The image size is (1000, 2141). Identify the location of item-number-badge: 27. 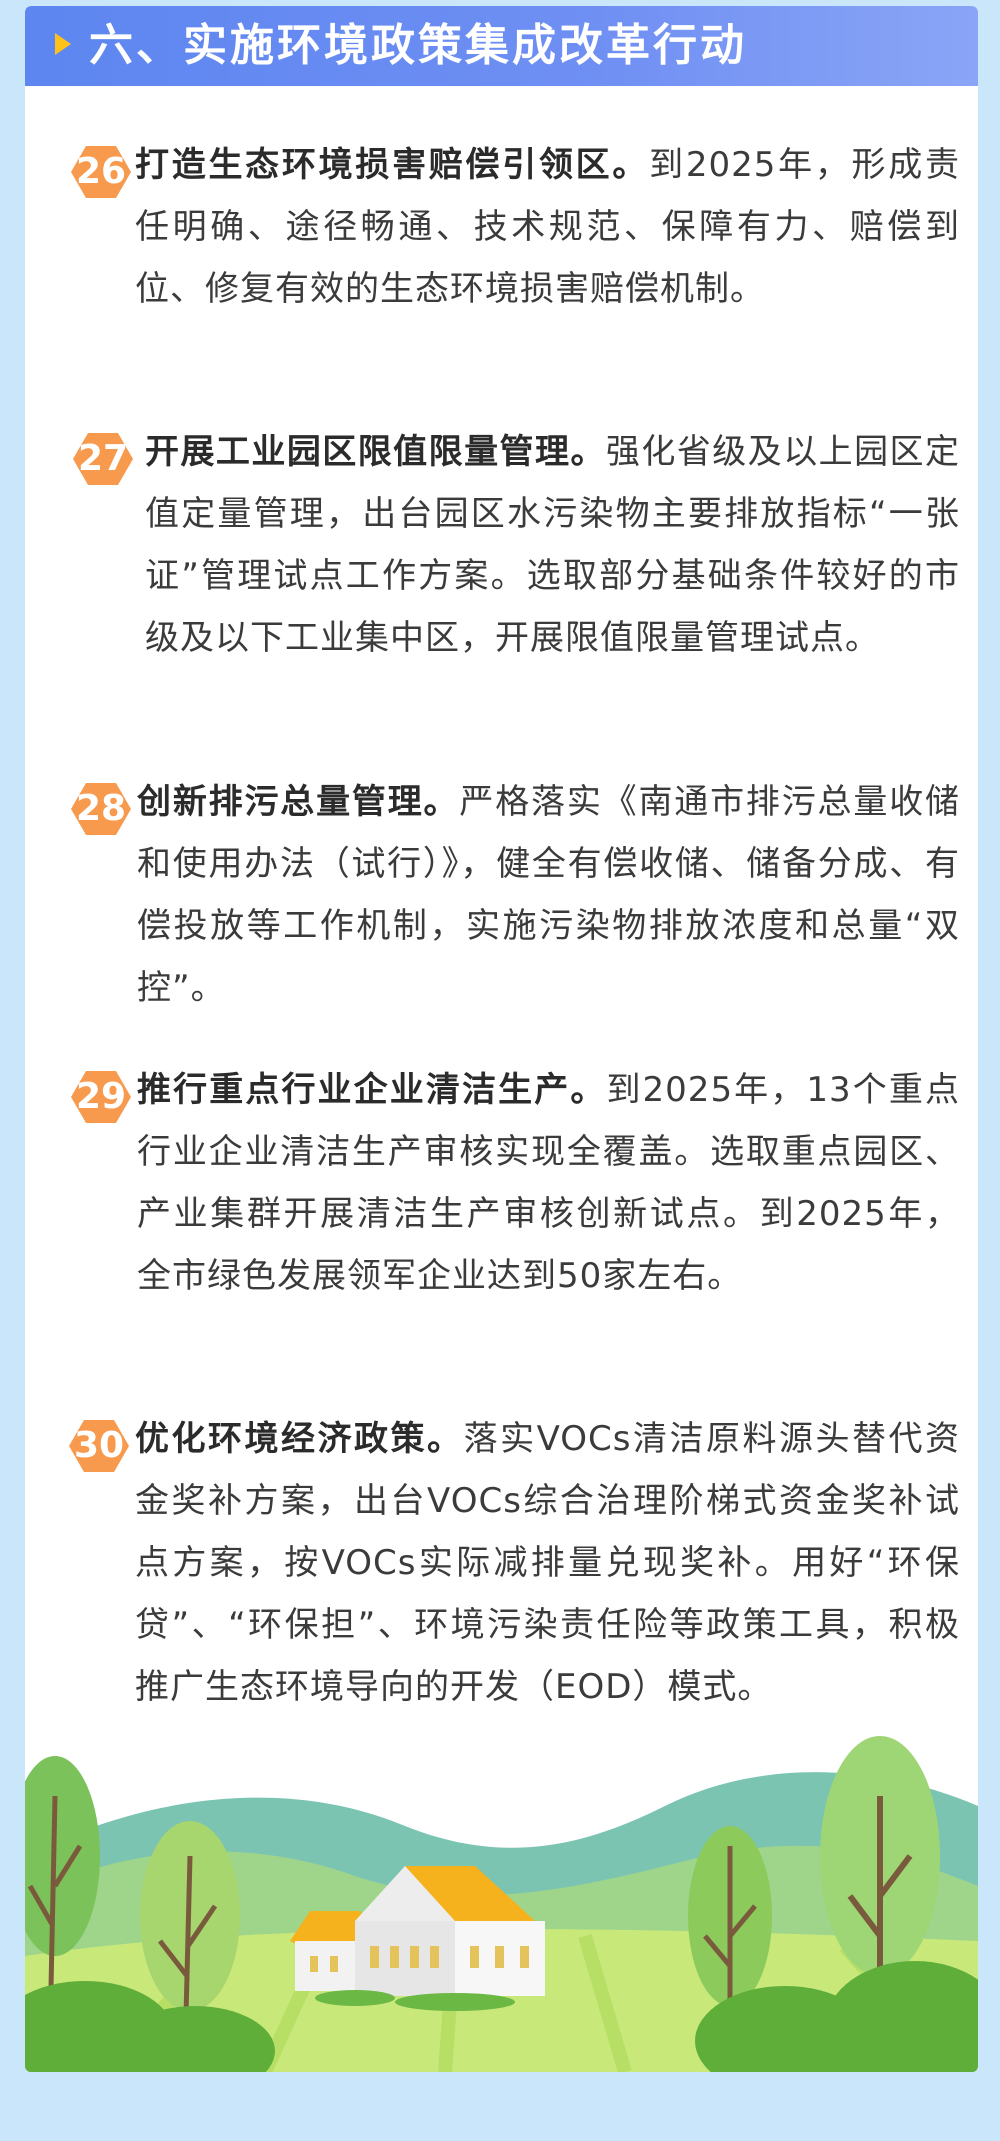
(103, 459).